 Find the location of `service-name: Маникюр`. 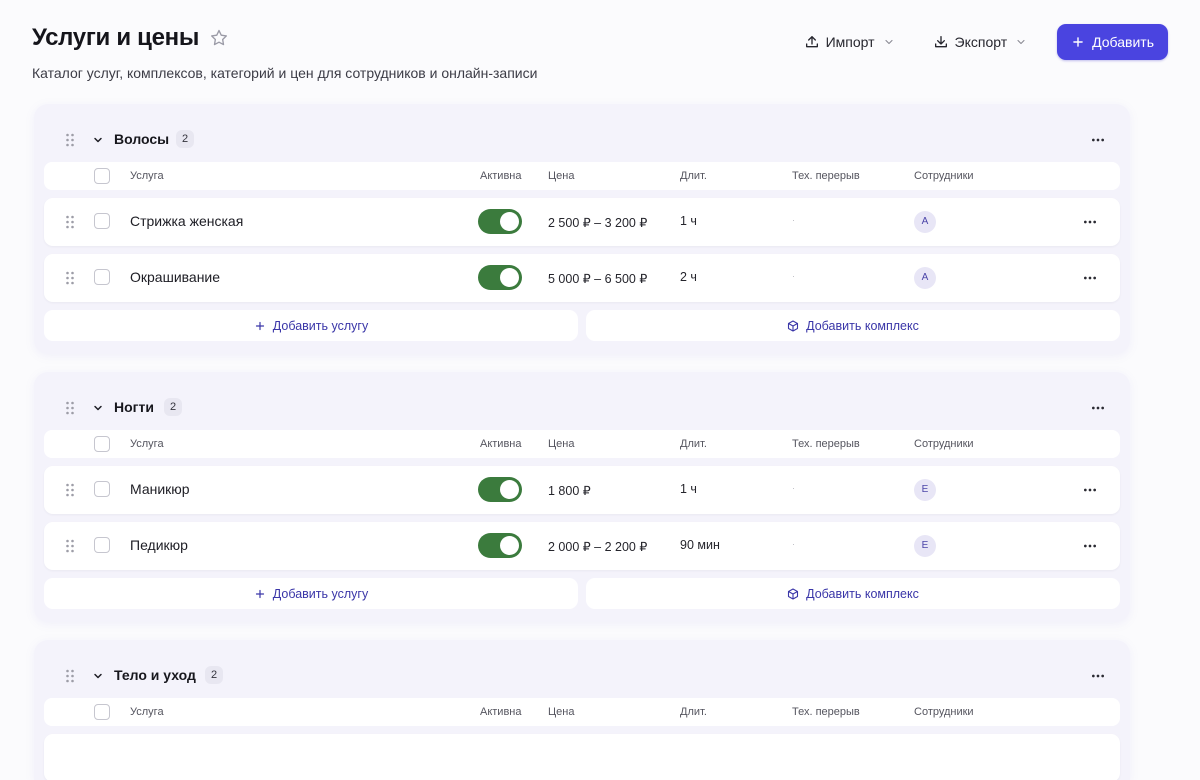

service-name: Маникюр is located at coordinates (160, 489).